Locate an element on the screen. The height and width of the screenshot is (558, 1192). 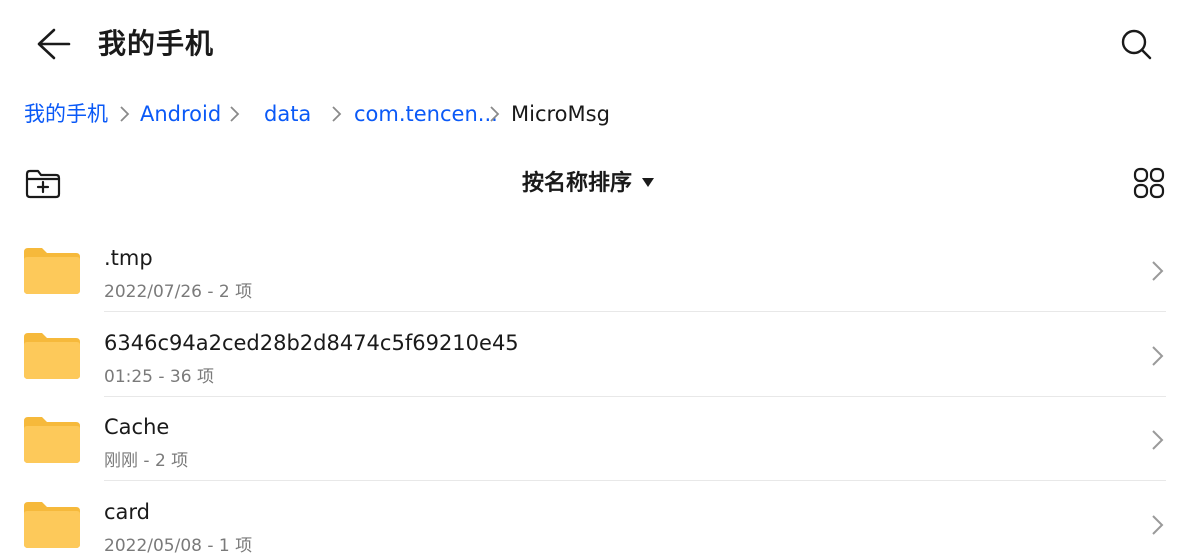
file-meta: 01:25 - 36 项 is located at coordinates (159, 377).